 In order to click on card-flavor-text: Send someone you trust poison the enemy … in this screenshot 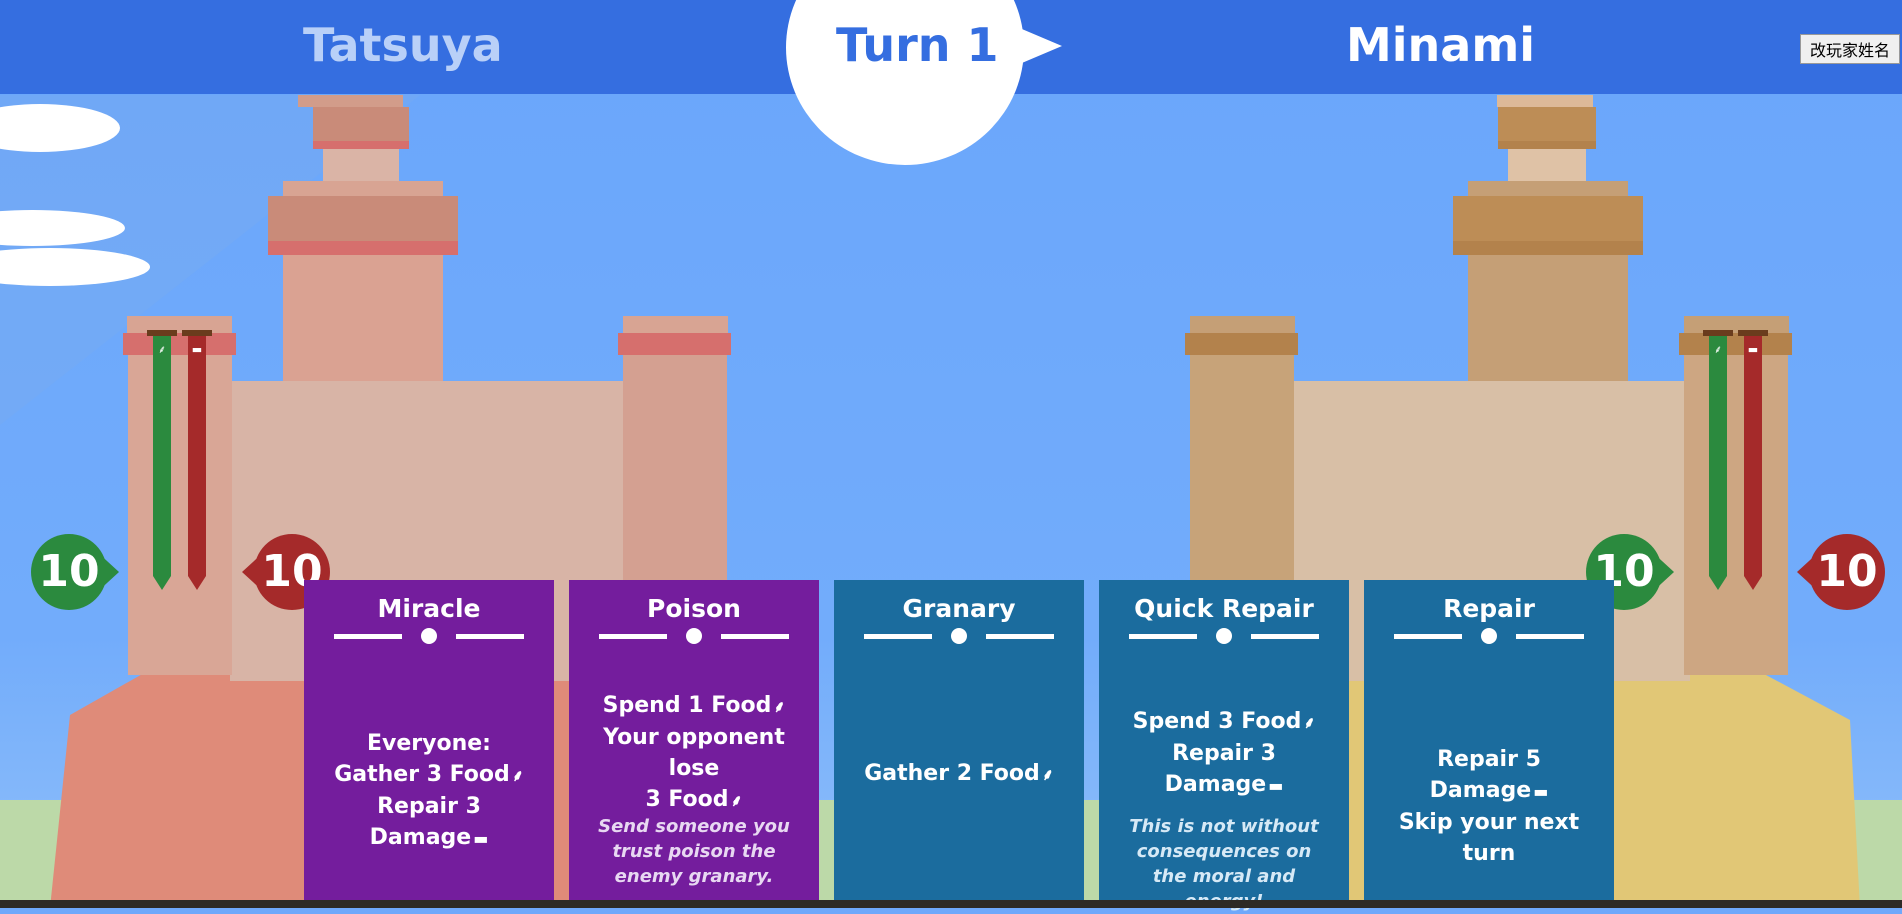, I will do `click(694, 851)`.